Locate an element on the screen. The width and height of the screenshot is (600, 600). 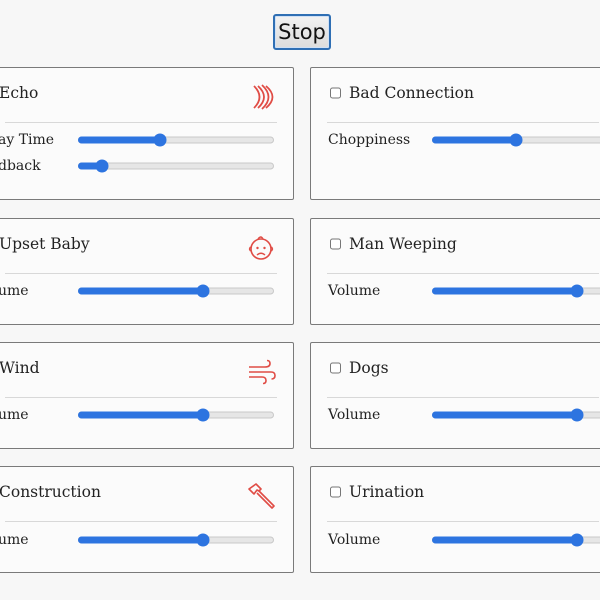
effect-title: Dogs is located at coordinates (369, 368).